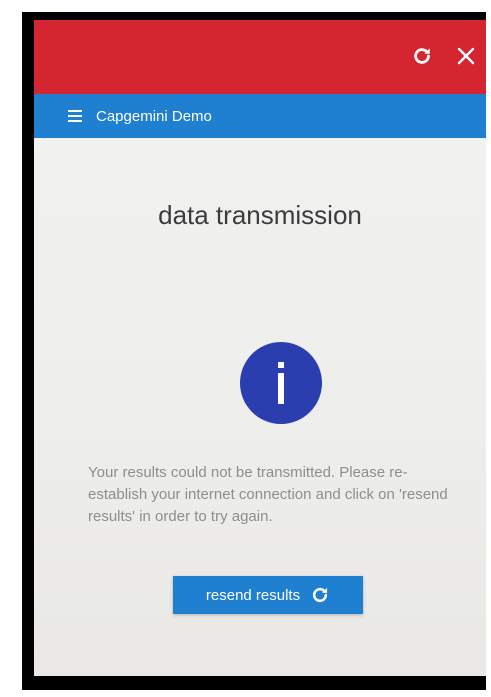 This screenshot has width=491, height=697. What do you see at coordinates (260, 57) in the screenshot?
I see `window-titlebar` at bounding box center [260, 57].